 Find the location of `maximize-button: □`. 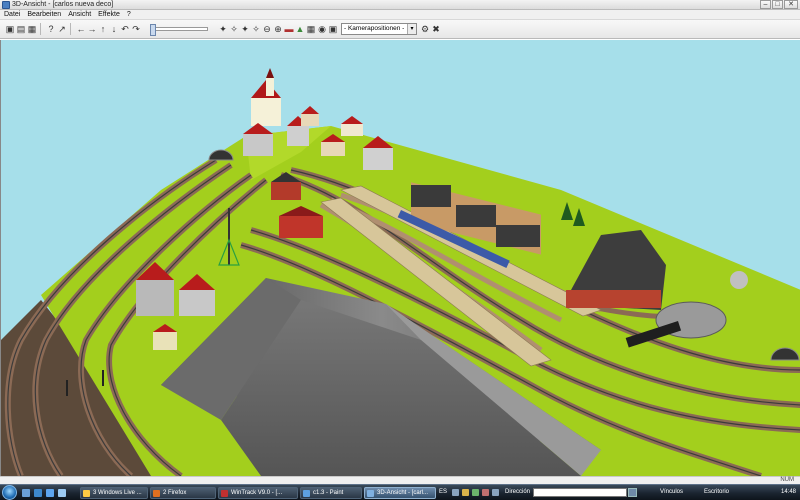

maximize-button: □ is located at coordinates (777, 4).